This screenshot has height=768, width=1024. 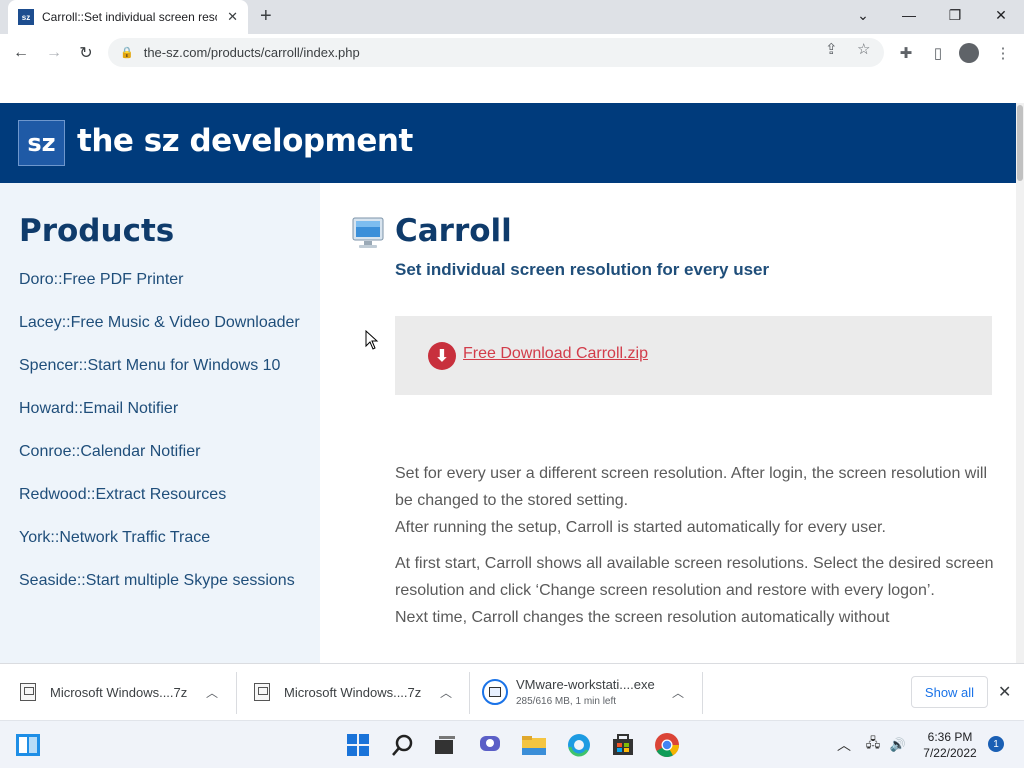 What do you see at coordinates (938, 53) in the screenshot?
I see `side-panel-icon: ▯` at bounding box center [938, 53].